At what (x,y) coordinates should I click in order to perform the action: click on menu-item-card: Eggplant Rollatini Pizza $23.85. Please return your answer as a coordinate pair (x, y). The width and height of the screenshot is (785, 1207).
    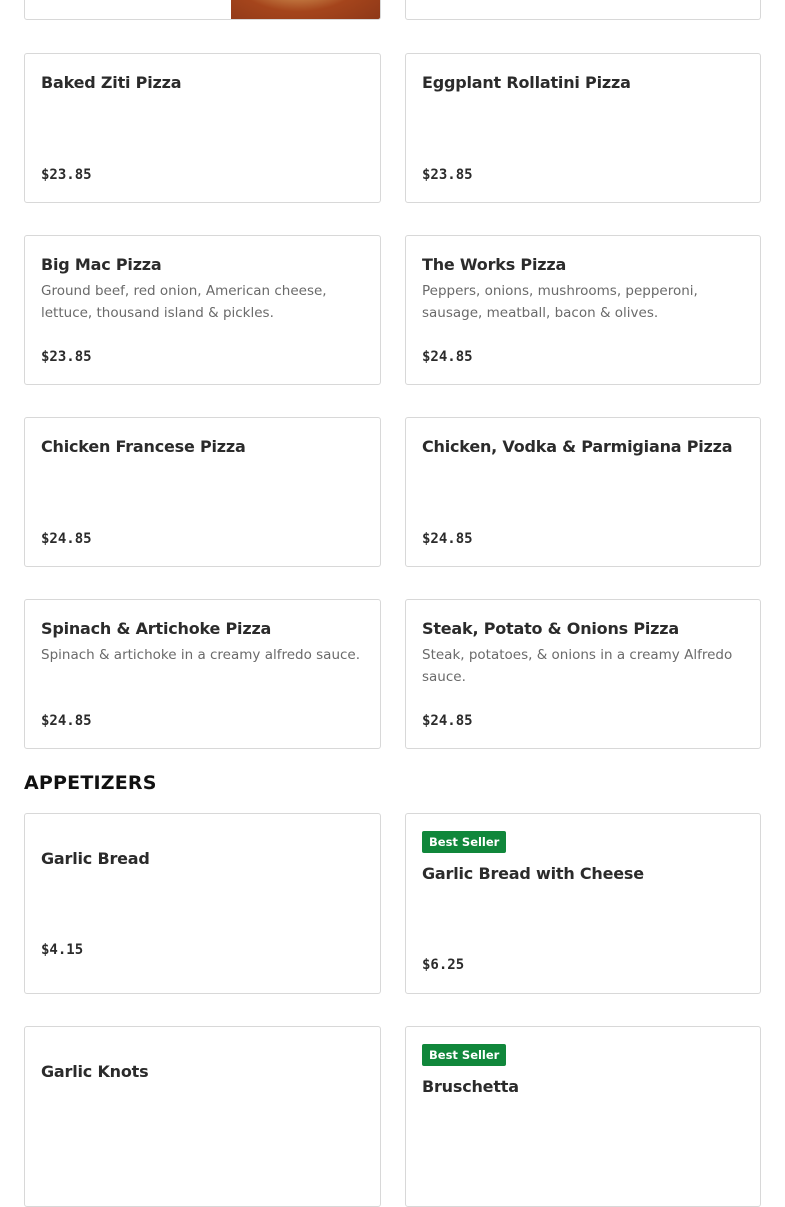
    Looking at the image, I should click on (583, 128).